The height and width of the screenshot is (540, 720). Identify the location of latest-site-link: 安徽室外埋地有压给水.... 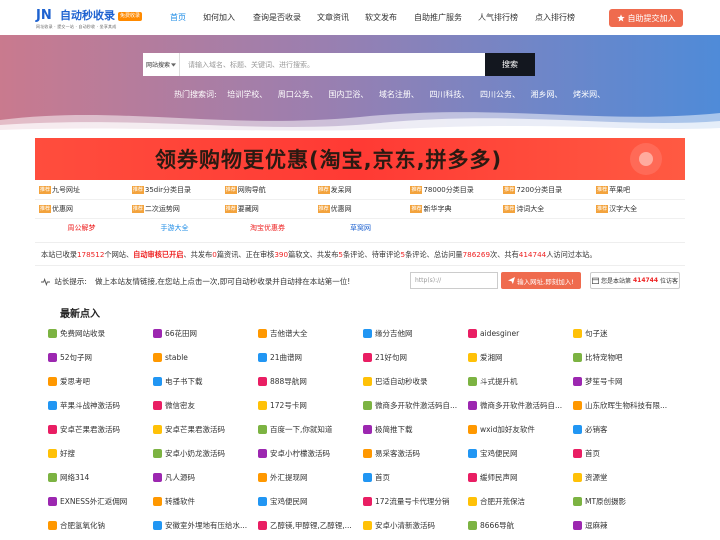
(205, 525).